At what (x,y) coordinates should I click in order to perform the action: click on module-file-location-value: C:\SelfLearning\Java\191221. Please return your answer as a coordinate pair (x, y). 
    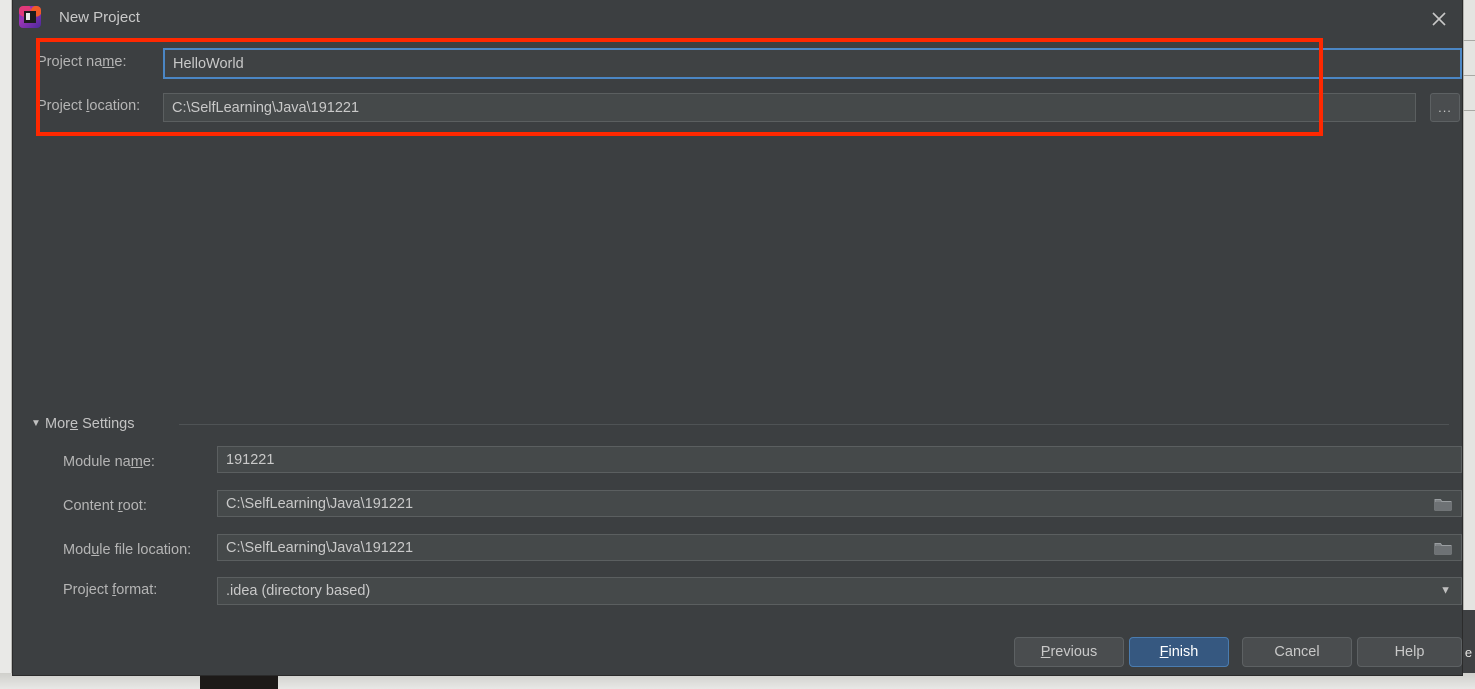
    Looking at the image, I should click on (320, 547).